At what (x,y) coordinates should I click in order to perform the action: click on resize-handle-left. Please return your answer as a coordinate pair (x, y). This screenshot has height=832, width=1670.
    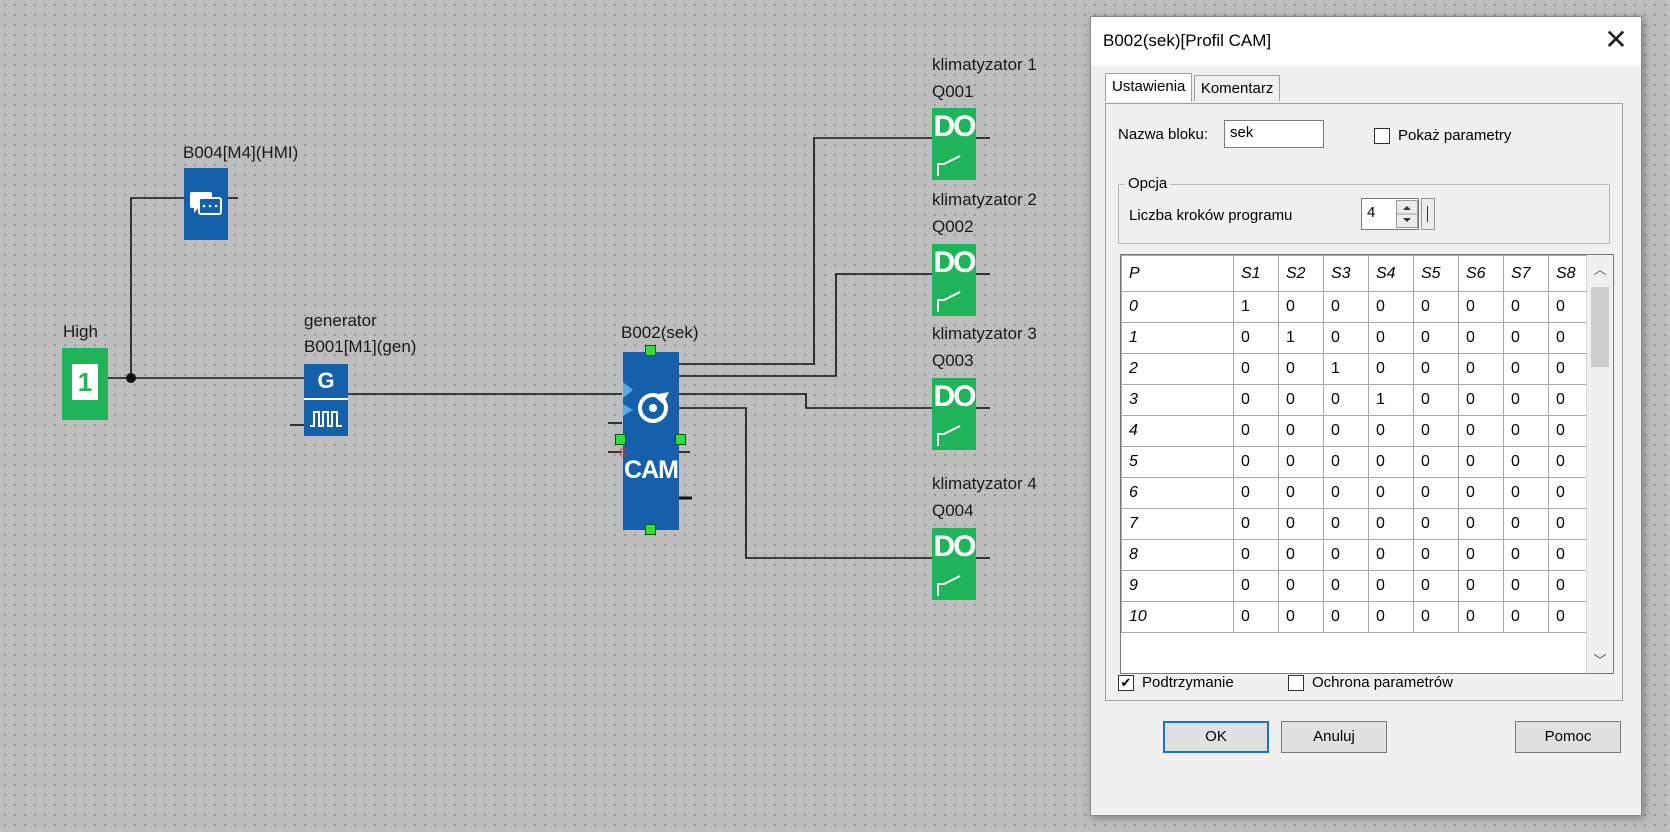
    Looking at the image, I should click on (620, 439).